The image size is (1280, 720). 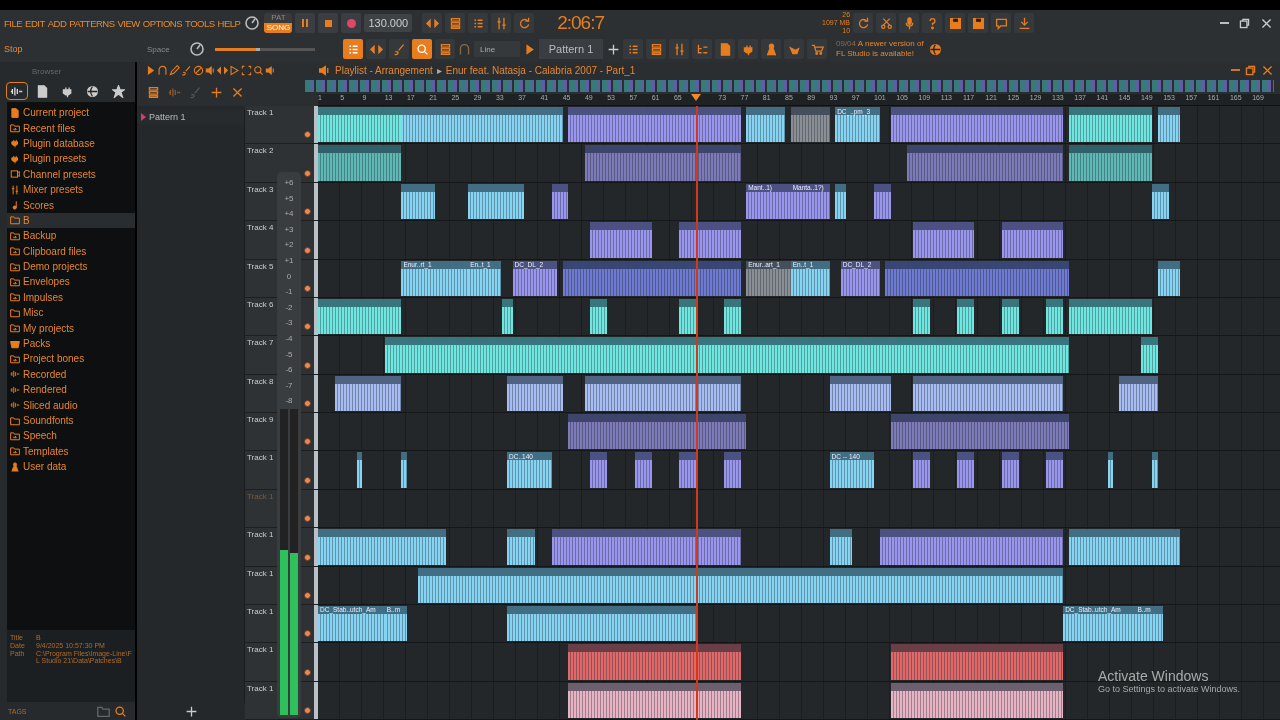 What do you see at coordinates (71, 159) in the screenshot?
I see `browser-item: Plugin presets` at bounding box center [71, 159].